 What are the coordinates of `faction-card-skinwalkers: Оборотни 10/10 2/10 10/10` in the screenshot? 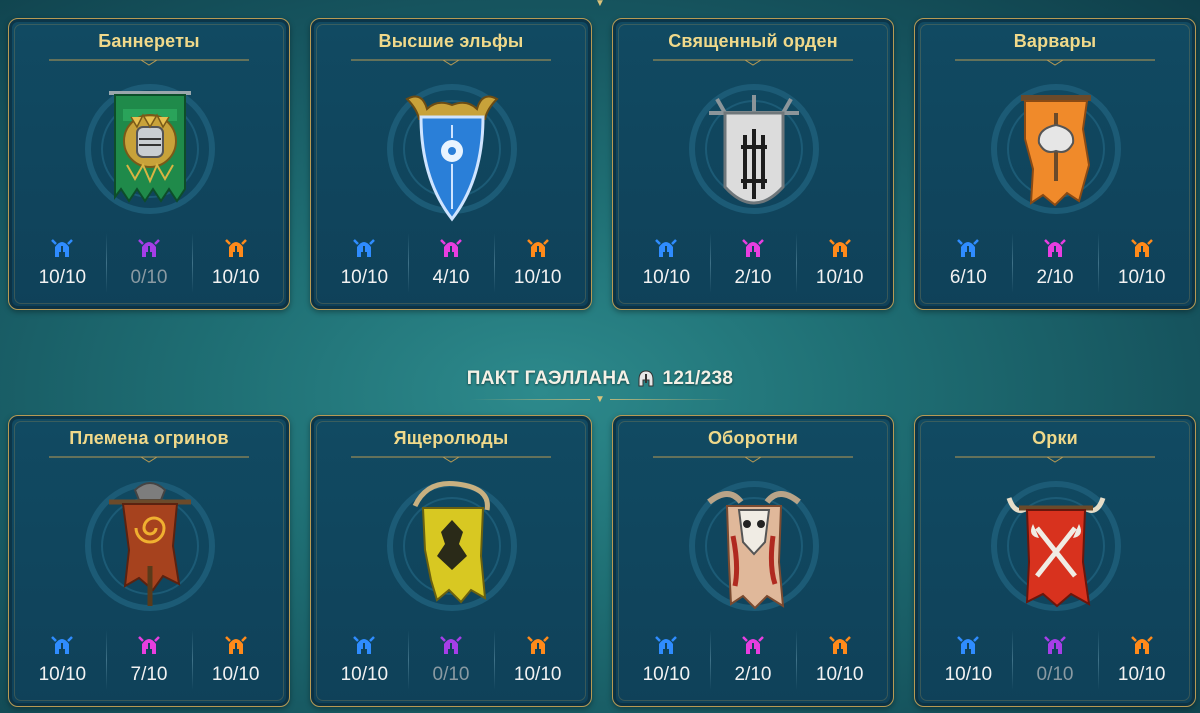 It's located at (753, 561).